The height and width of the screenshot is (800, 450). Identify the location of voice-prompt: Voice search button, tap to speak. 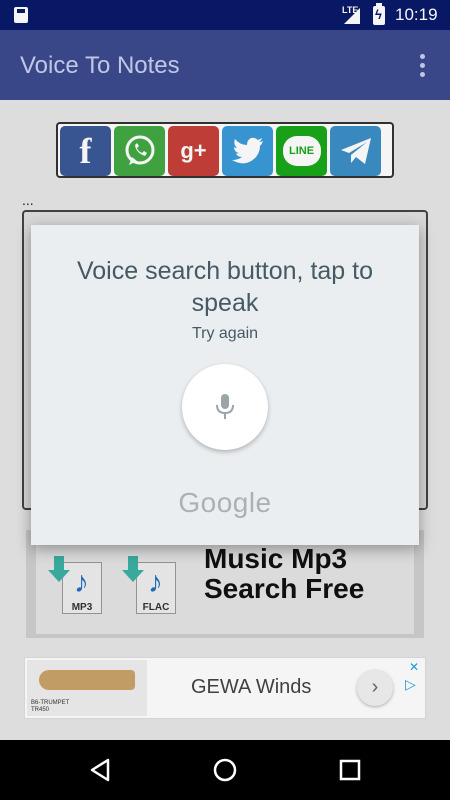
(225, 287).